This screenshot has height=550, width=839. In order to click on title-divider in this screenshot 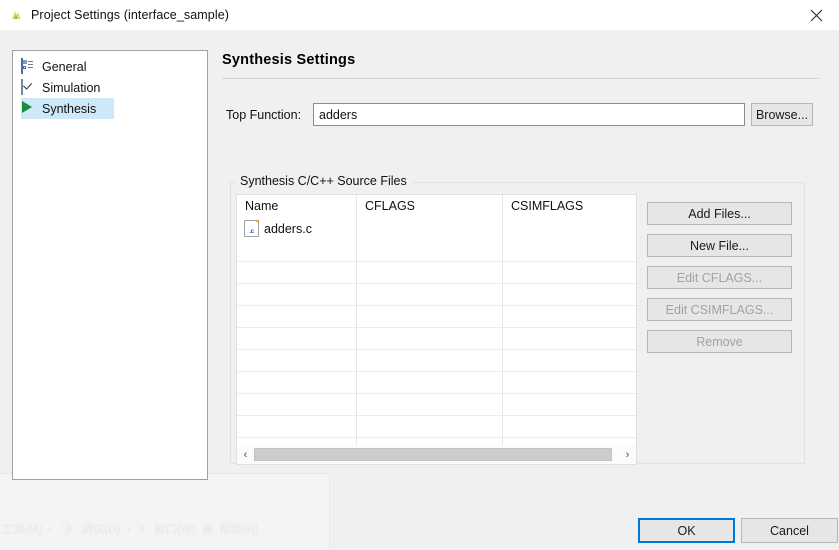, I will do `click(520, 78)`.